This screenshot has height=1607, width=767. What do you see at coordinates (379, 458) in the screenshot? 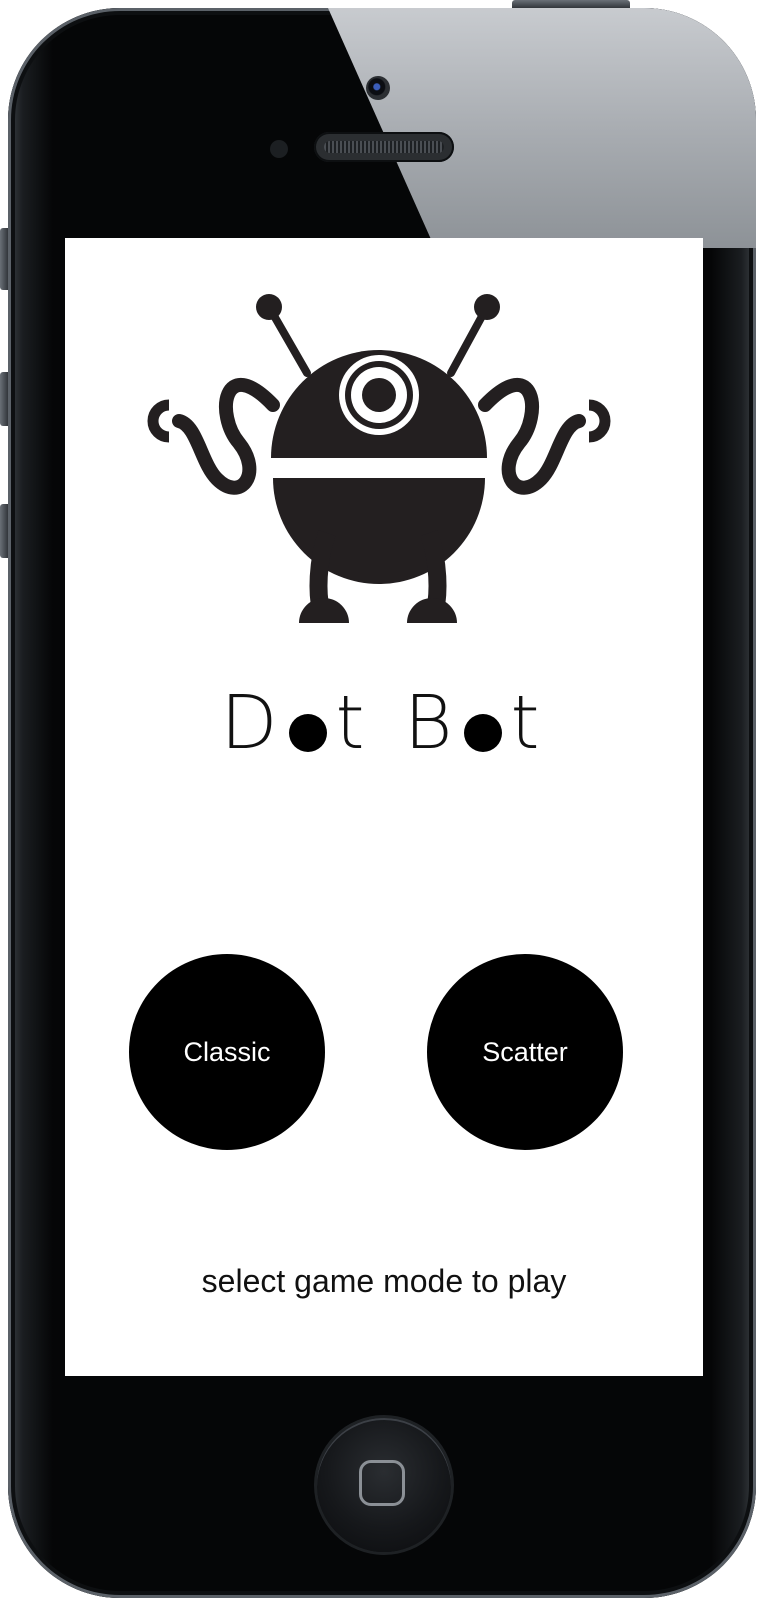
I see `robot-icon` at bounding box center [379, 458].